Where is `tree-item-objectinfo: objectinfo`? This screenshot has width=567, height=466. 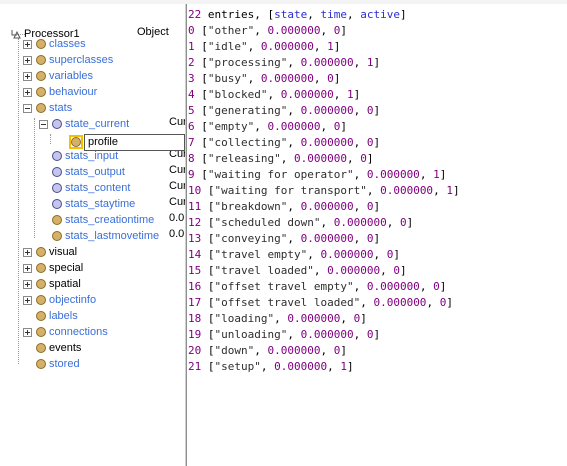
tree-item-objectinfo: objectinfo is located at coordinates (59, 300).